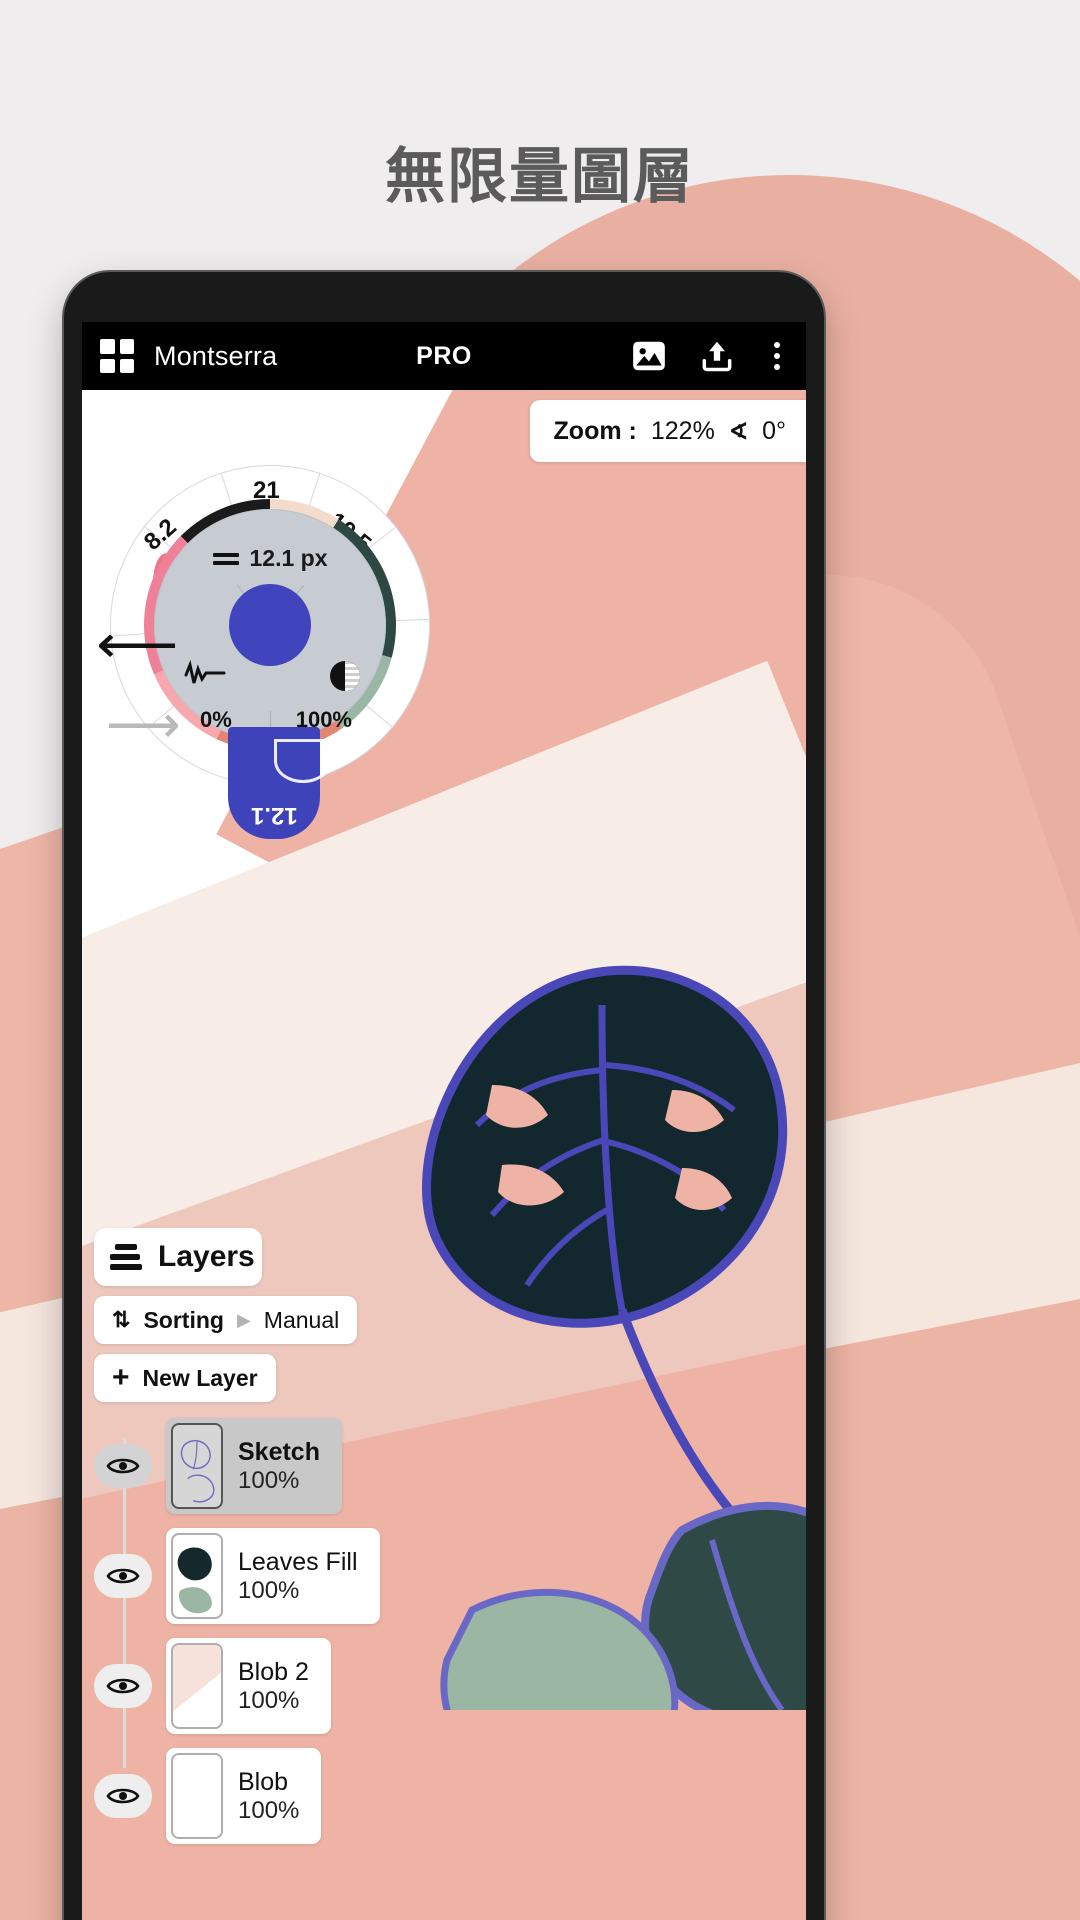 This screenshot has height=1920, width=1080. Describe the element at coordinates (301, 1319) in the screenshot. I see `sorting-value: Manual` at that location.